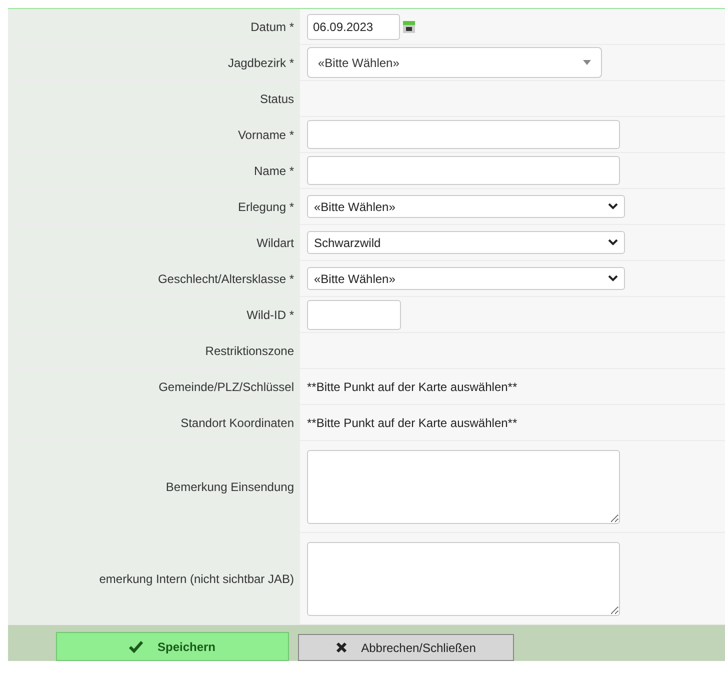 The height and width of the screenshot is (674, 725). What do you see at coordinates (226, 279) in the screenshot?
I see `field-label: Geschlecht/Altersklasse *` at bounding box center [226, 279].